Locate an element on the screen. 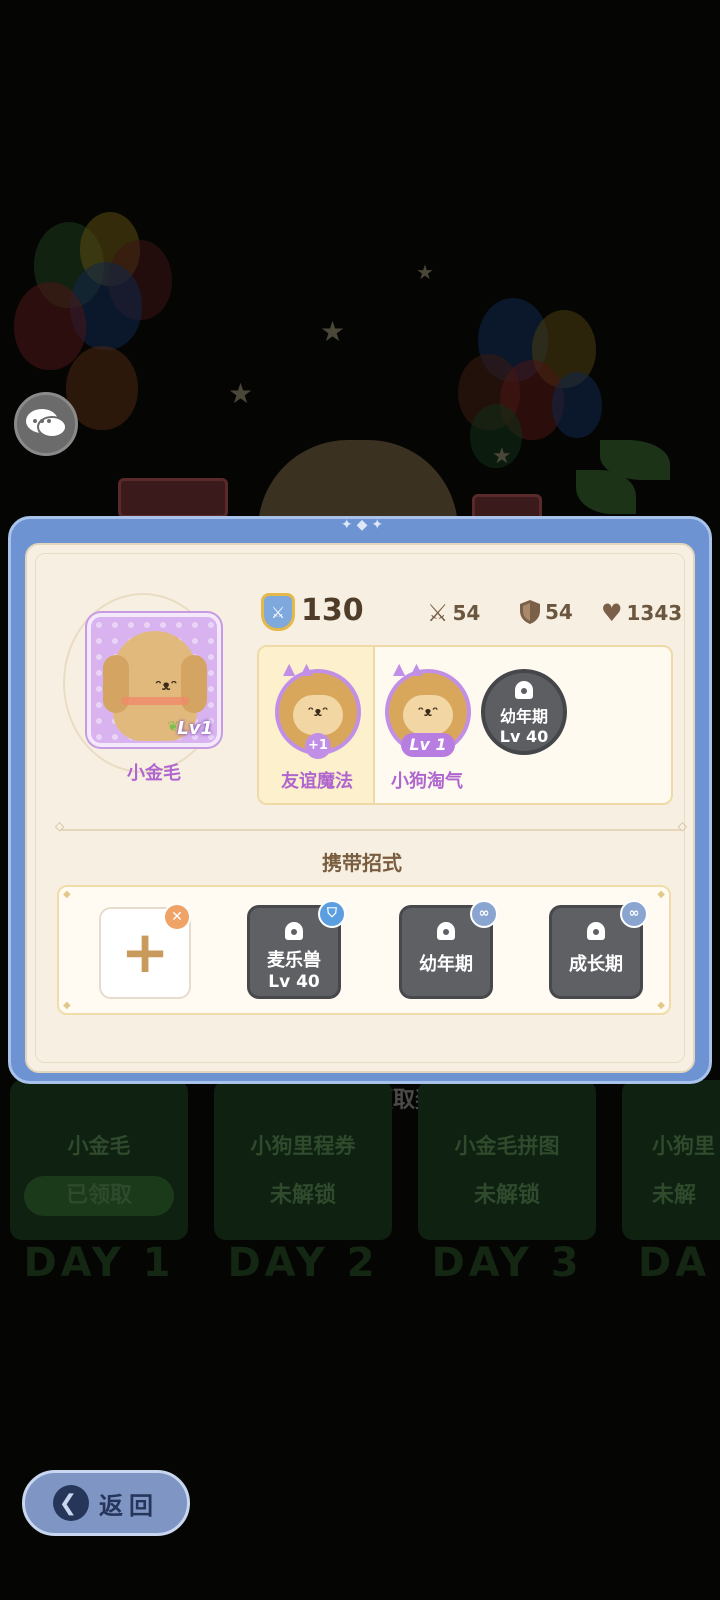 This screenshot has width=720, height=1600. chat-button is located at coordinates (46, 424).